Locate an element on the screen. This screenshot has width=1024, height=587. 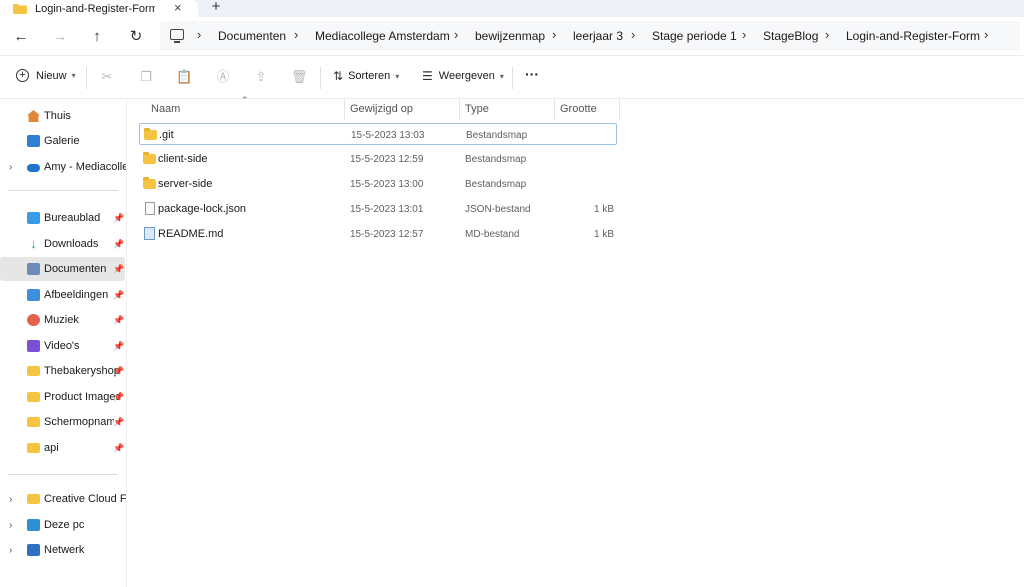
sidebar-divider is located at coordinates (63, 474).